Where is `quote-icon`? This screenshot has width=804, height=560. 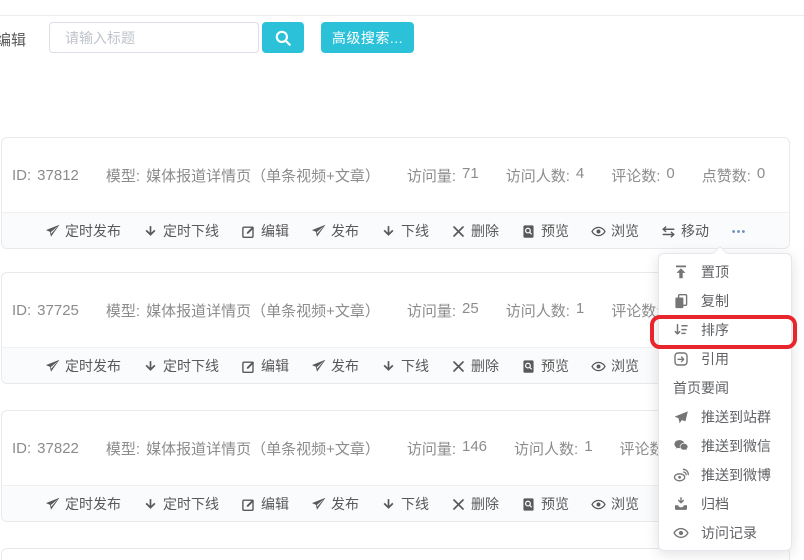 quote-icon is located at coordinates (681, 359).